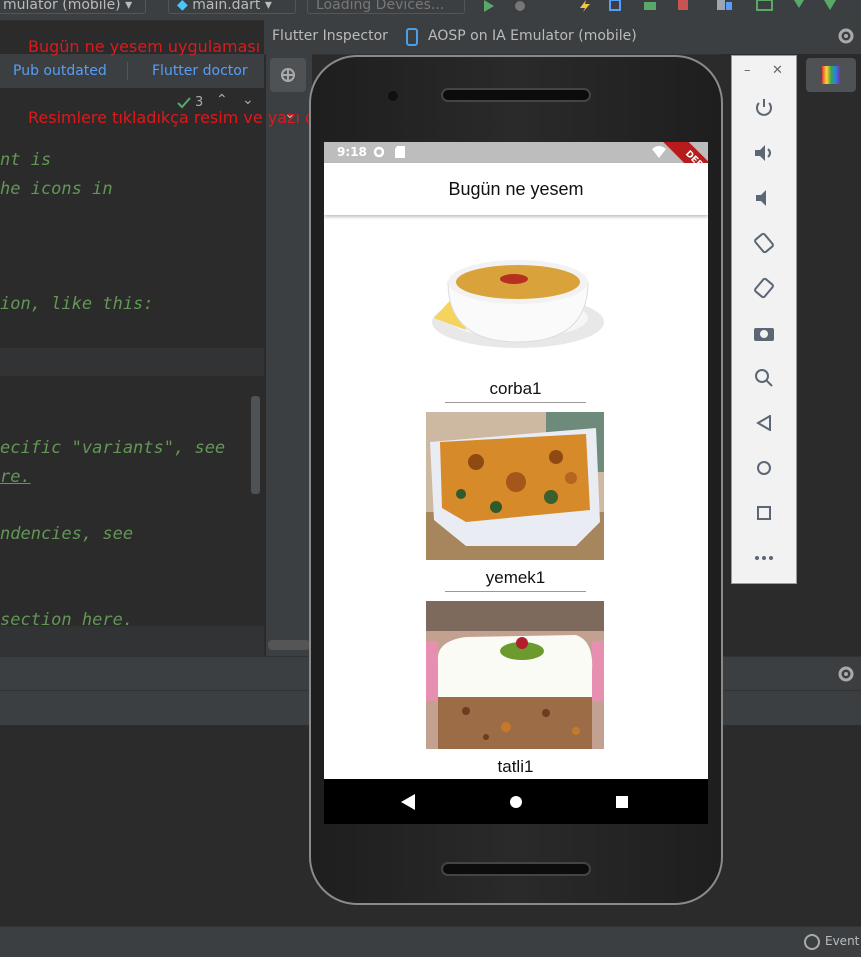  What do you see at coordinates (764, 153) in the screenshot?
I see `volume-up-icon` at bounding box center [764, 153].